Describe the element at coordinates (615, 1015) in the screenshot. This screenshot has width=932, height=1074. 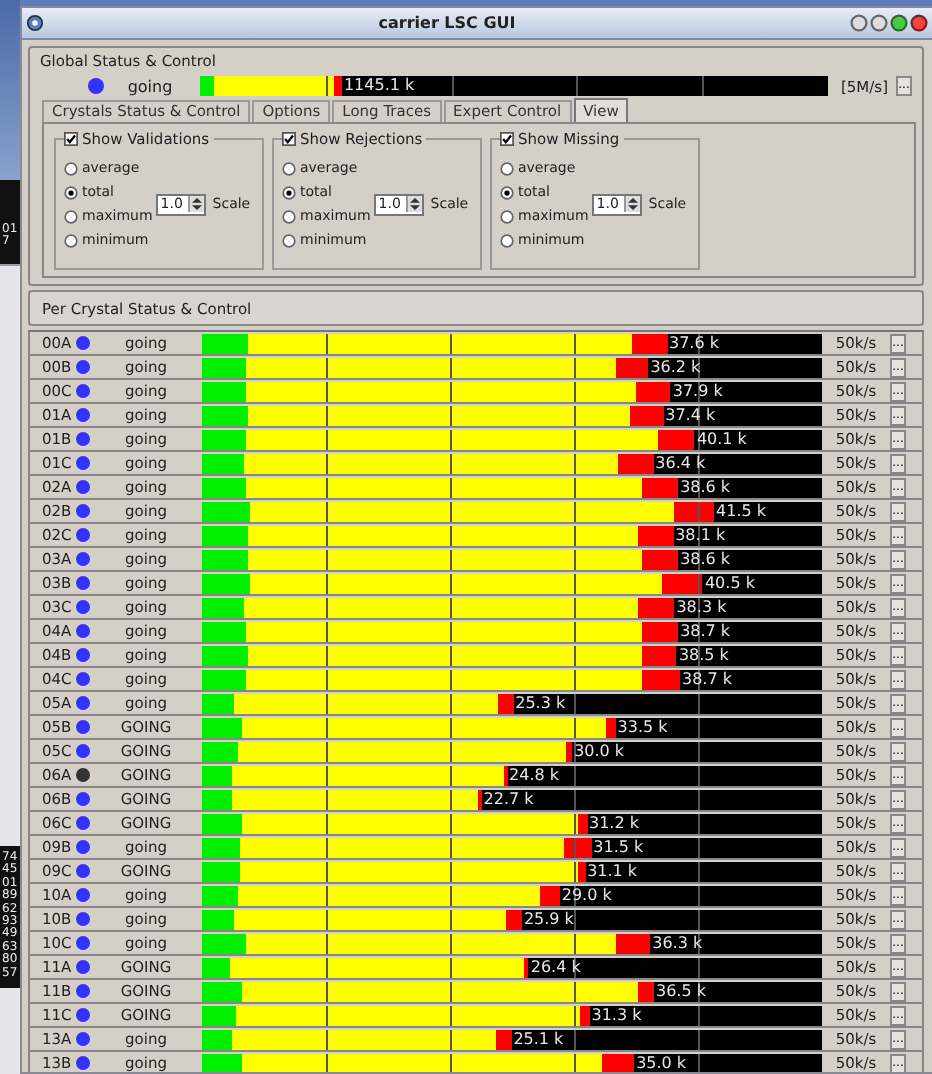
I see `bar-value: 31.3 k` at that location.